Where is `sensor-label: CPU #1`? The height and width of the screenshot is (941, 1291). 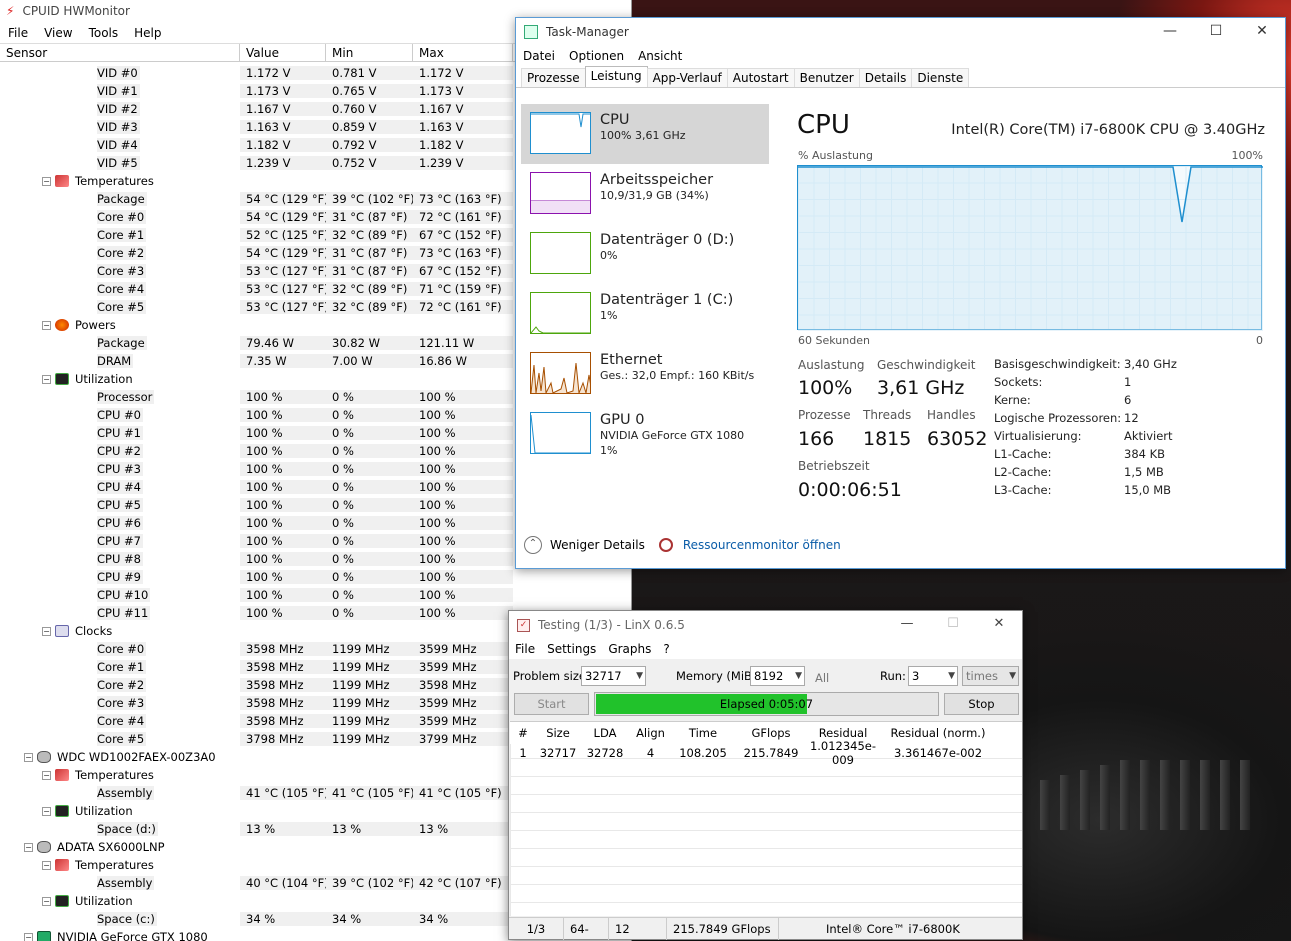 sensor-label: CPU #1 is located at coordinates (120, 433).